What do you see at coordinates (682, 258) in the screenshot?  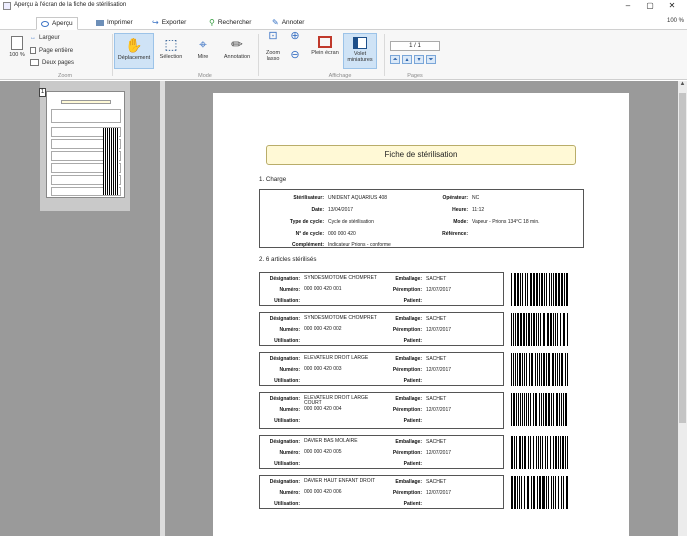 I see `scrollbar-thumb` at bounding box center [682, 258].